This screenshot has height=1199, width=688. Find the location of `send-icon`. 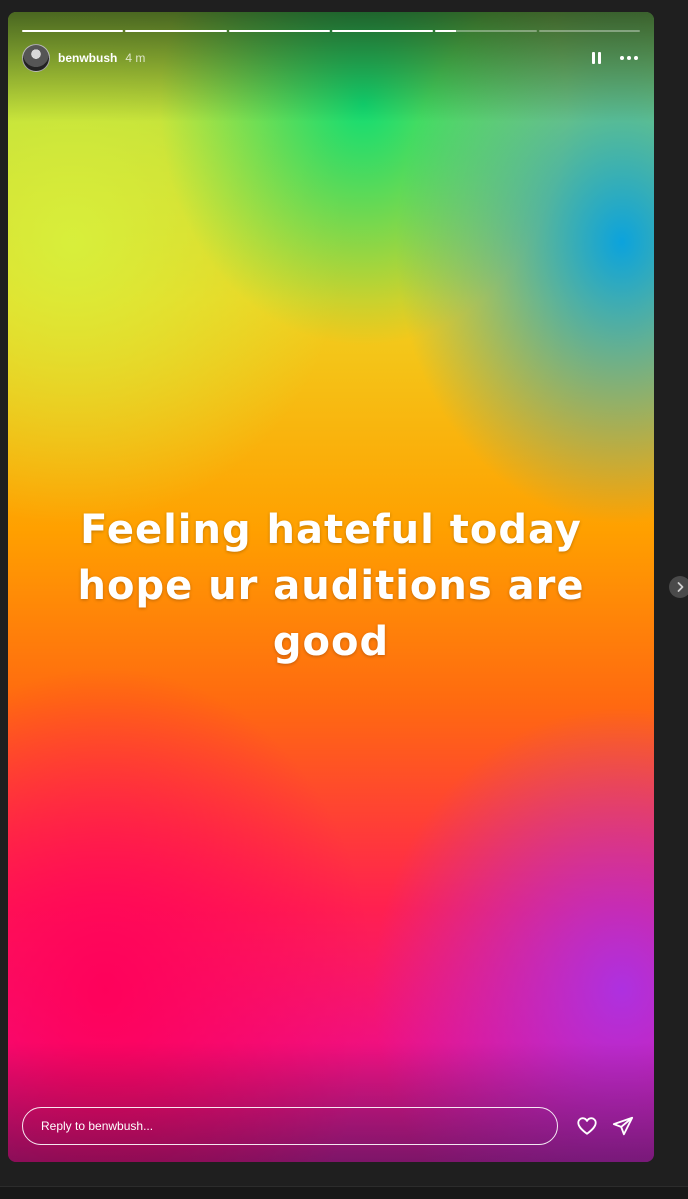

send-icon is located at coordinates (623, 1126).